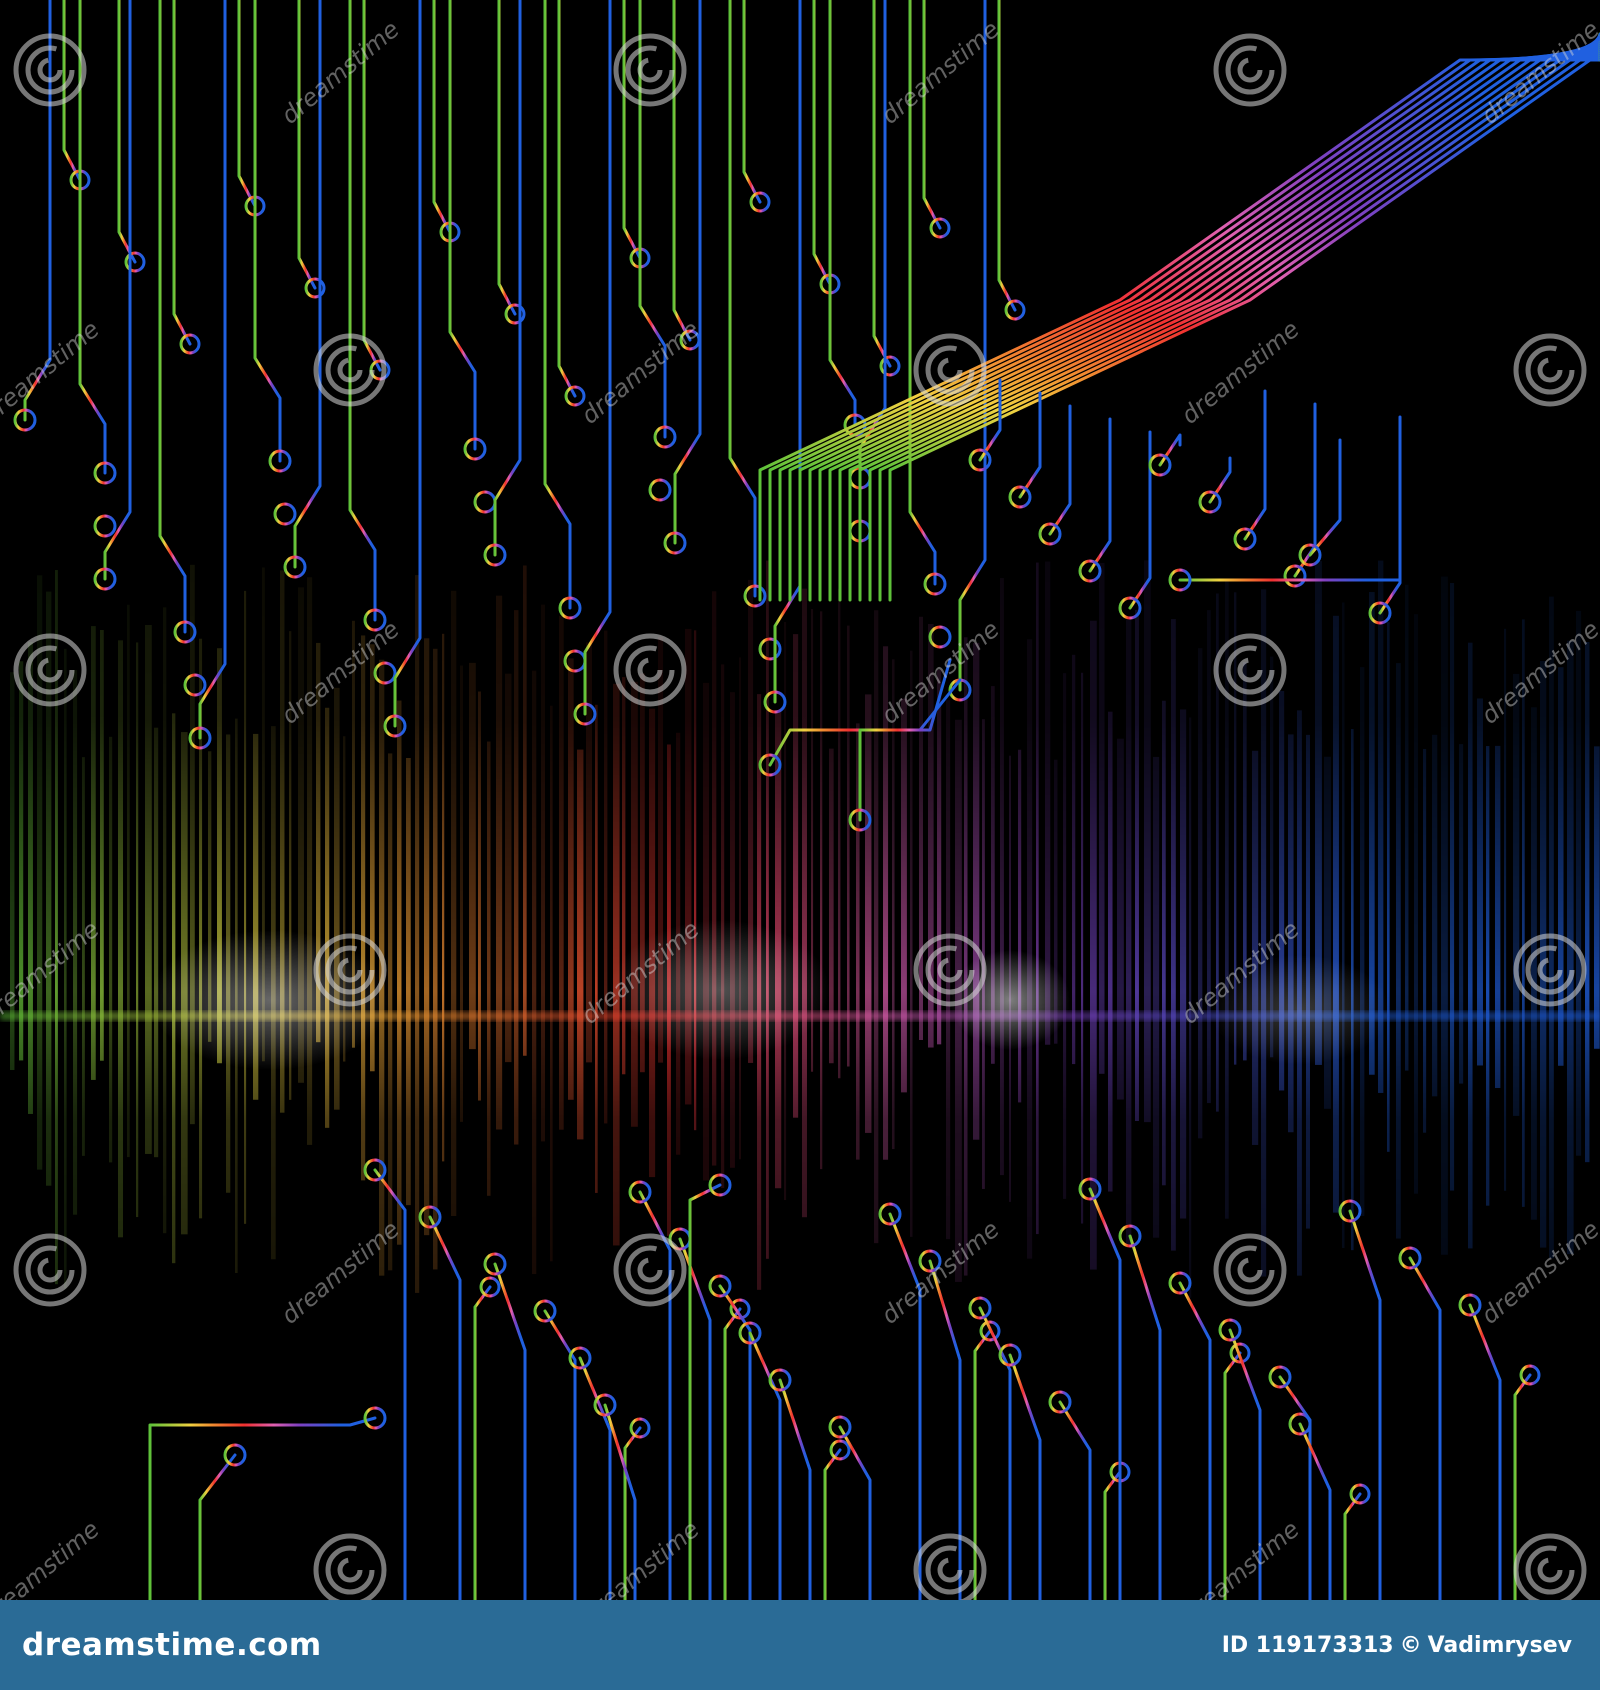  What do you see at coordinates (800, 1645) in the screenshot?
I see `footer-bar: dreamstime.com ID 119173313 © Vadimrysev` at bounding box center [800, 1645].